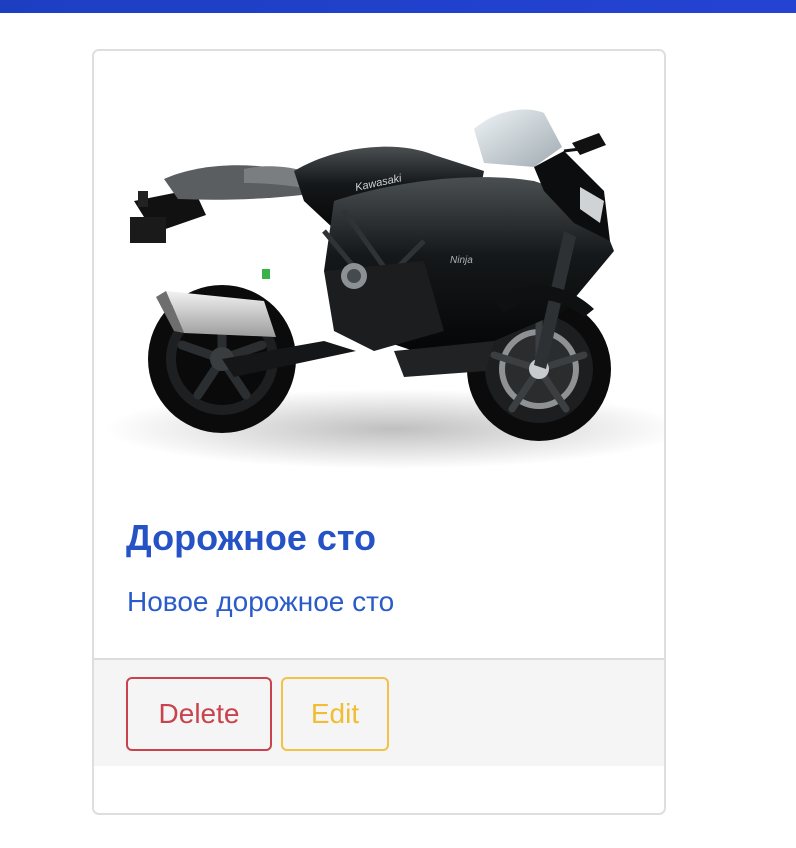 The width and height of the screenshot is (796, 848). What do you see at coordinates (398, 6) in the screenshot?
I see `top-navbar` at bounding box center [398, 6].